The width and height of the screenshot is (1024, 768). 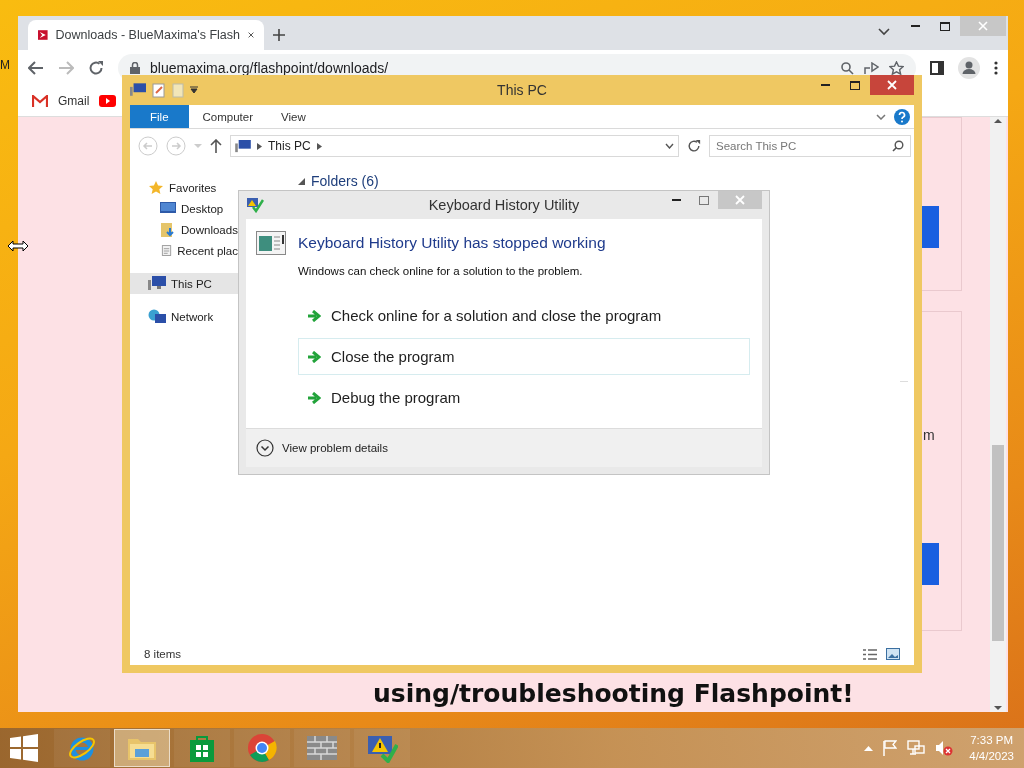 What do you see at coordinates (184, 208) in the screenshot?
I see `nav-item: Desktop` at bounding box center [184, 208].